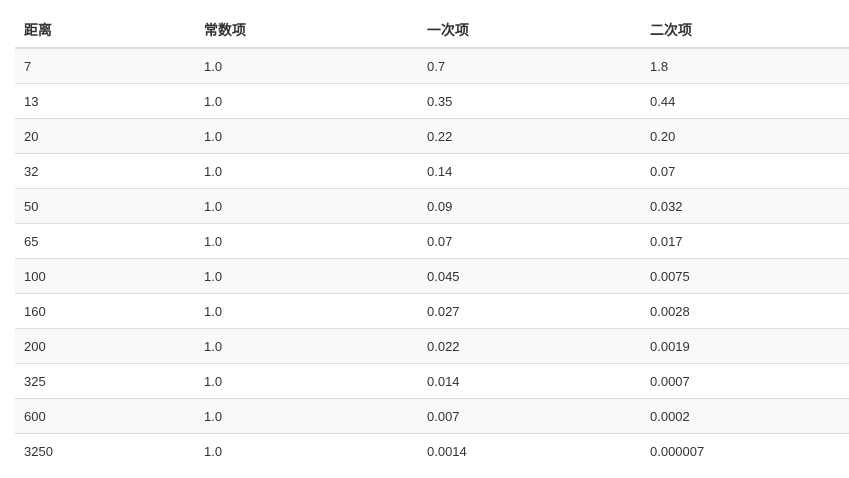 This screenshot has height=478, width=849. What do you see at coordinates (529, 346) in the screenshot?
I see `cell-linear: 0.022` at bounding box center [529, 346].